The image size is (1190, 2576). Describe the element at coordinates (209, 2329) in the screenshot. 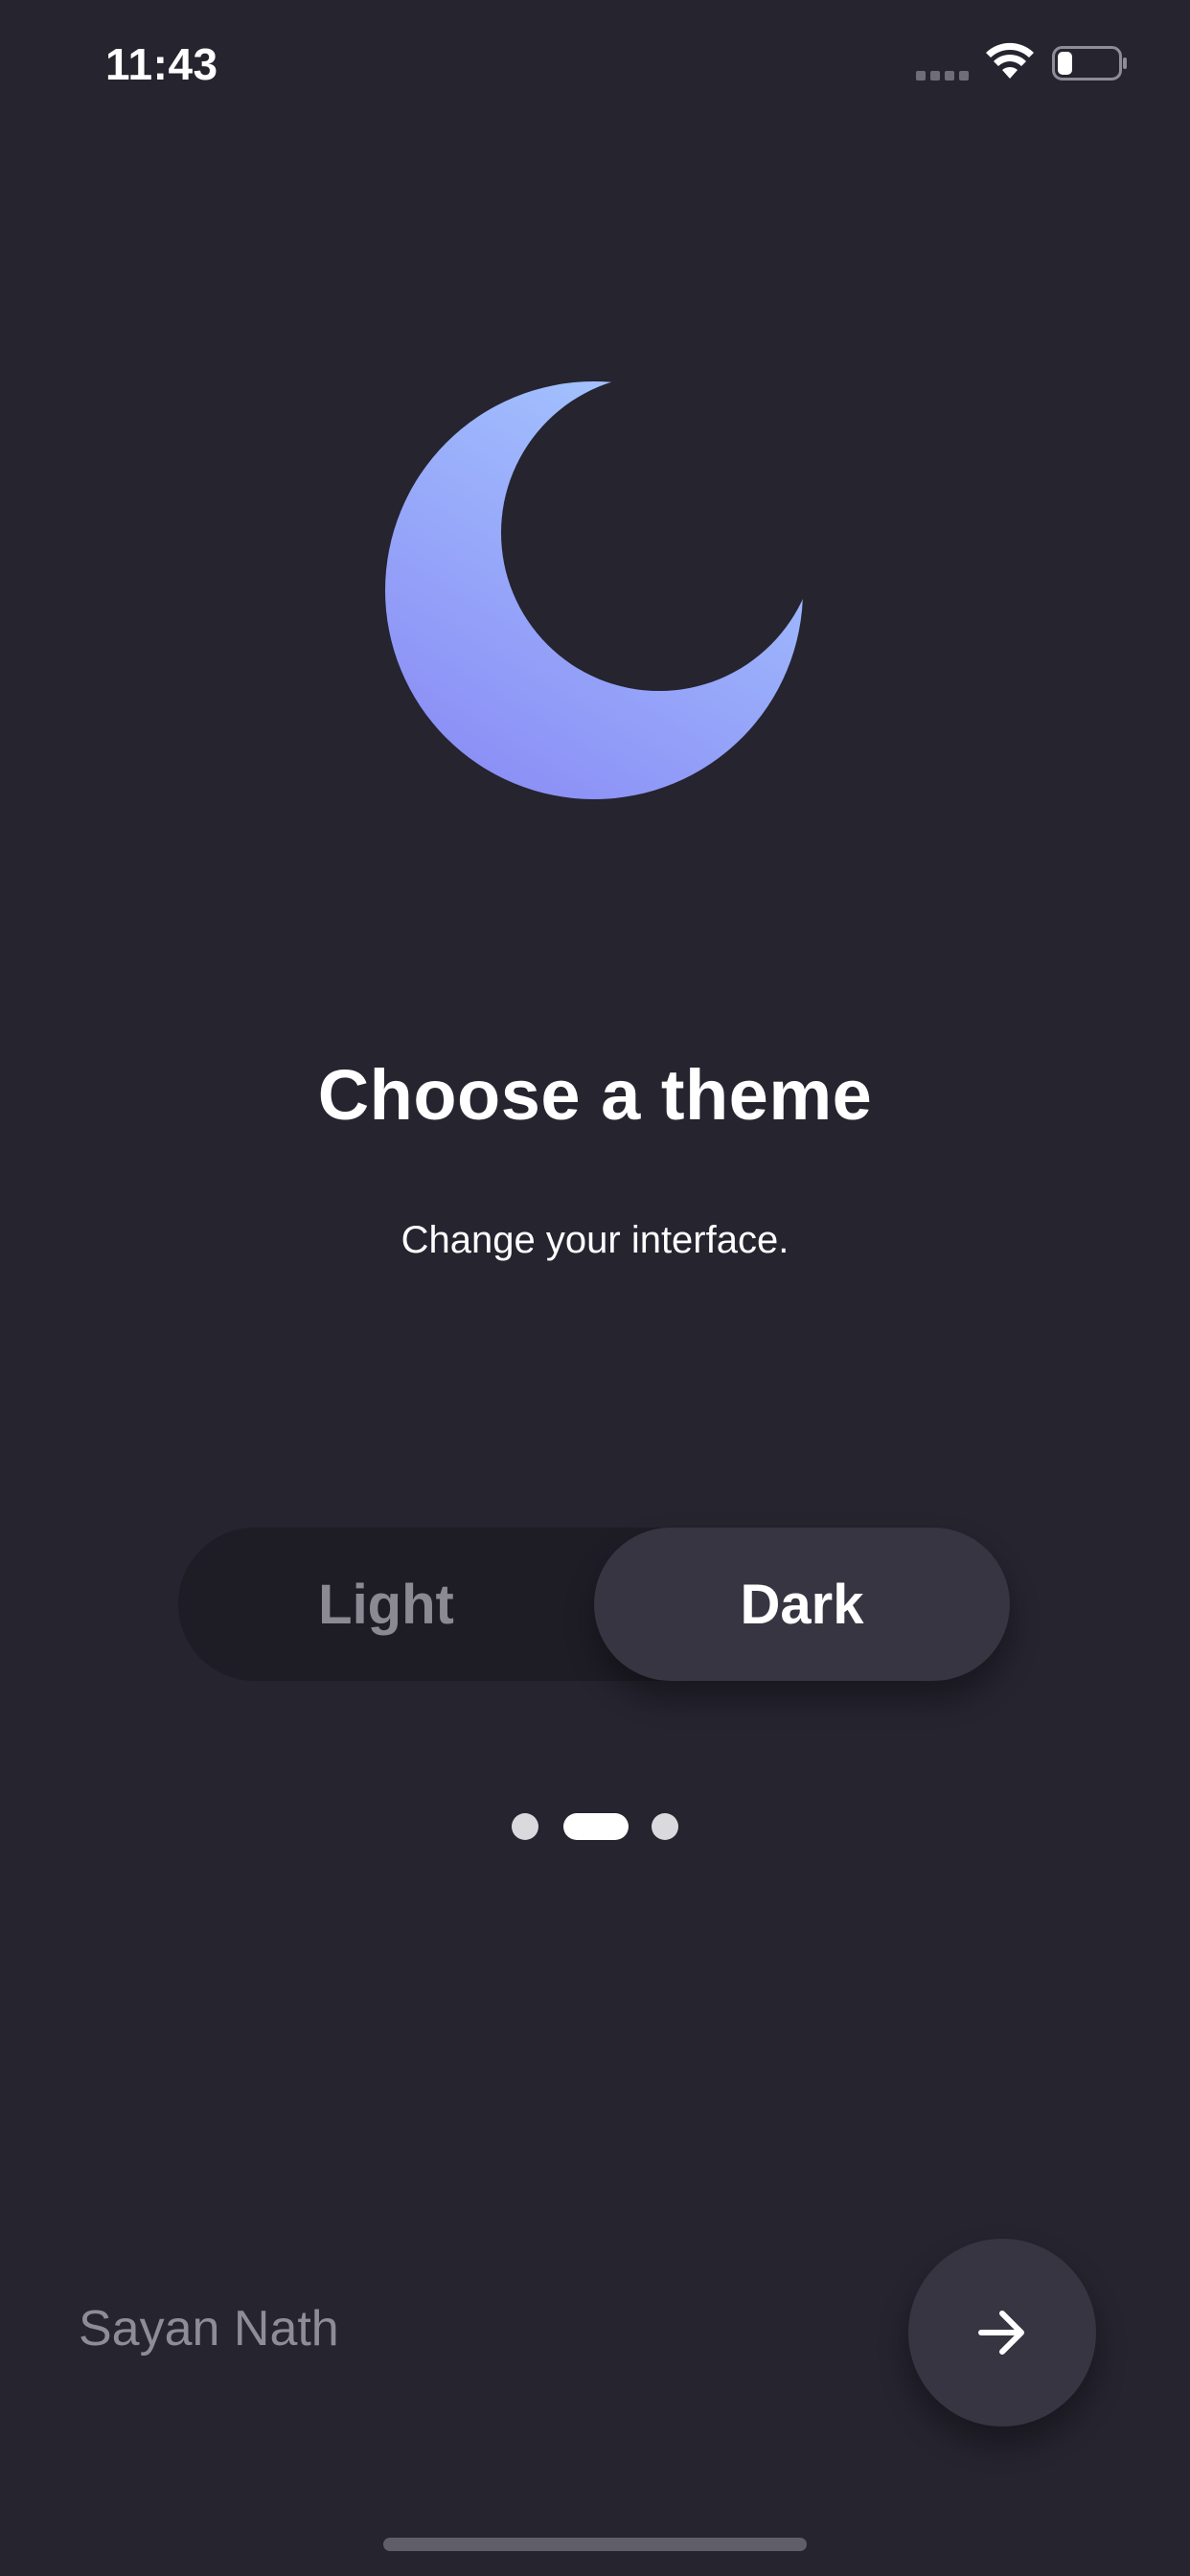

I see `author-name: Sayan Nath` at that location.